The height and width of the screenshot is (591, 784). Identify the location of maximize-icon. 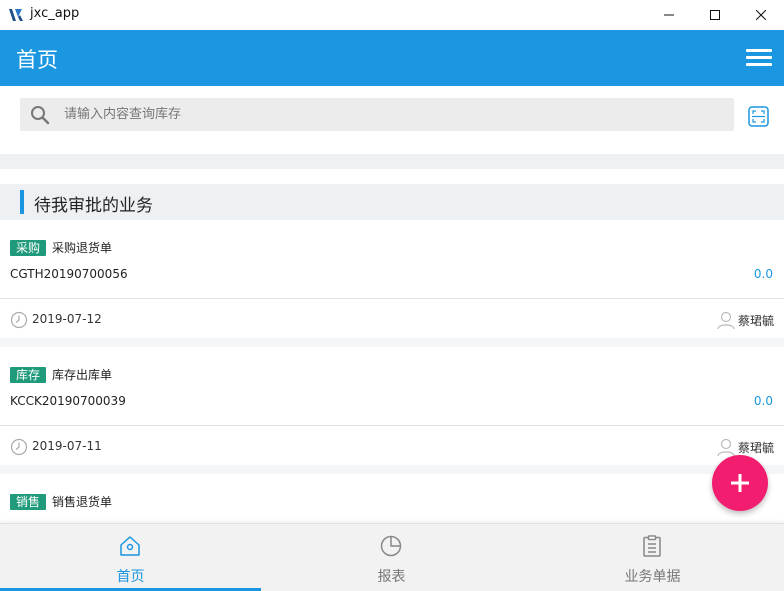
(715, 15).